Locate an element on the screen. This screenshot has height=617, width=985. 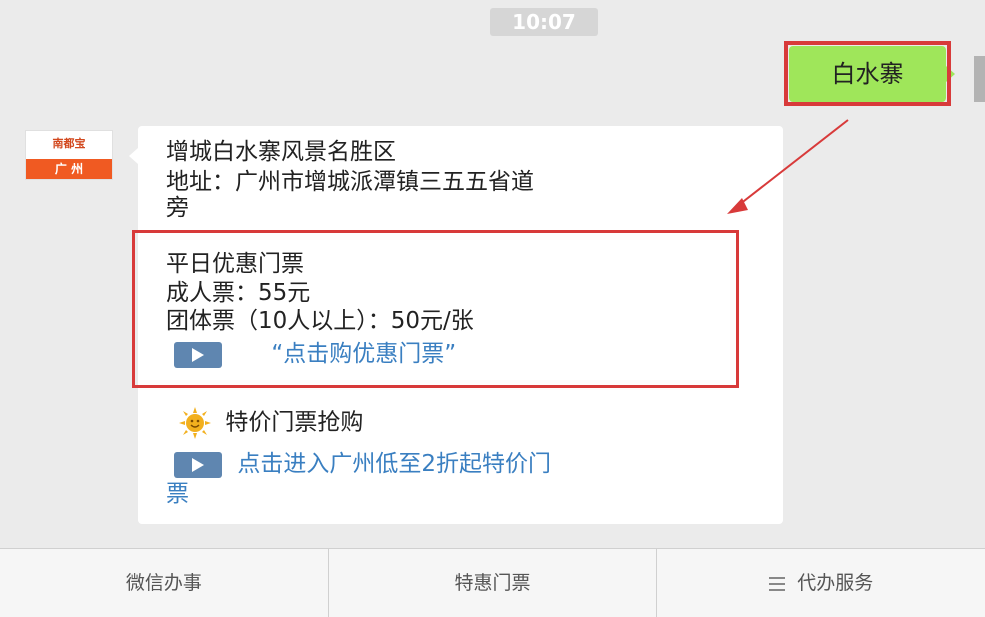
special-tickets-row: 特价门票抢购 is located at coordinates (270, 423).